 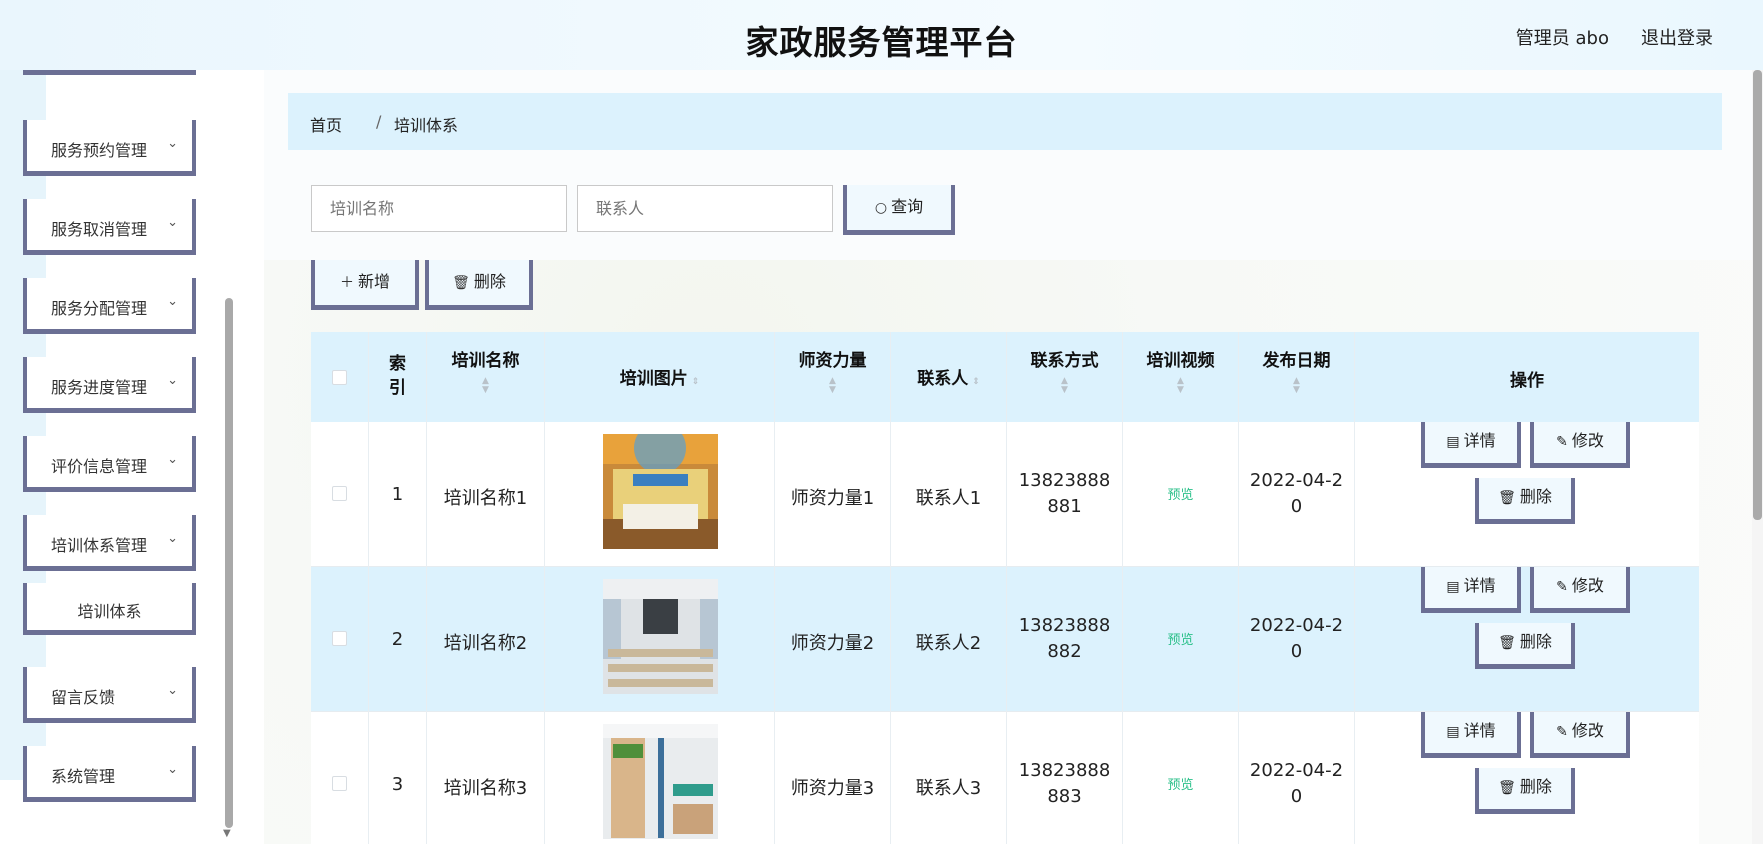 What do you see at coordinates (109, 72) in the screenshot?
I see `sidebar-item-partial` at bounding box center [109, 72].